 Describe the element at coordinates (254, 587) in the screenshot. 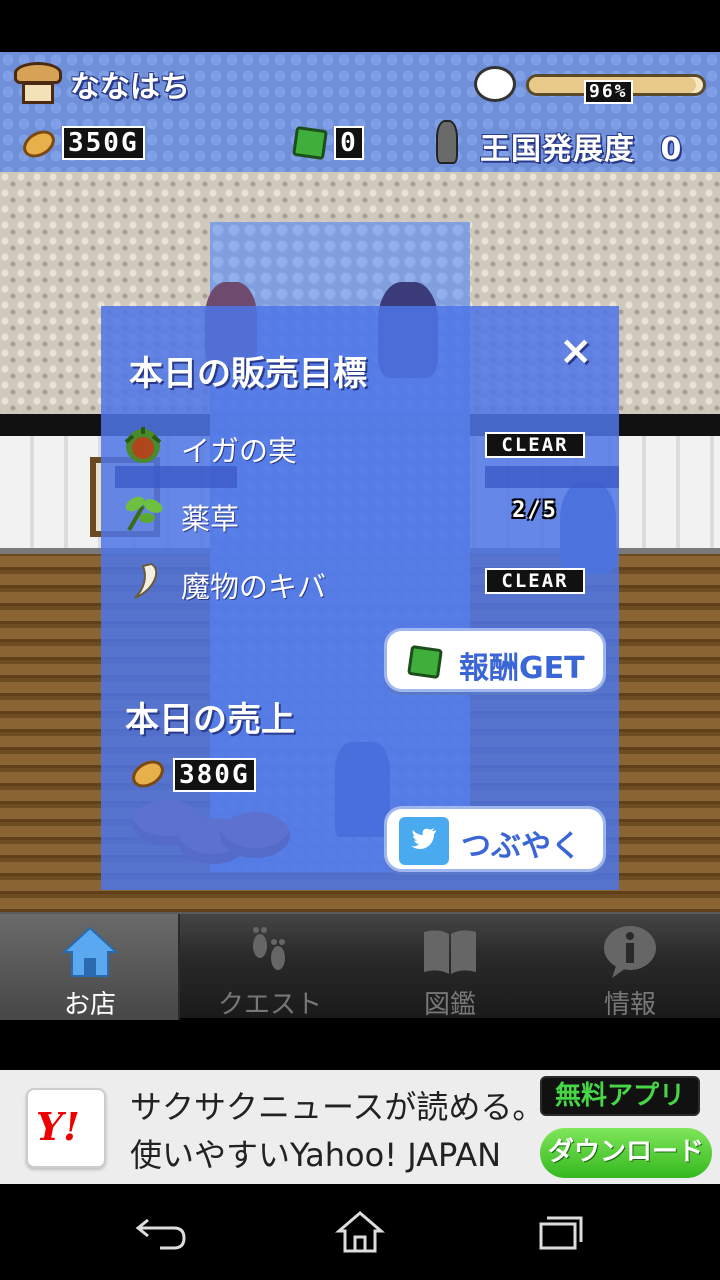

I see `goal-item-name: 魔物のキバ` at that location.